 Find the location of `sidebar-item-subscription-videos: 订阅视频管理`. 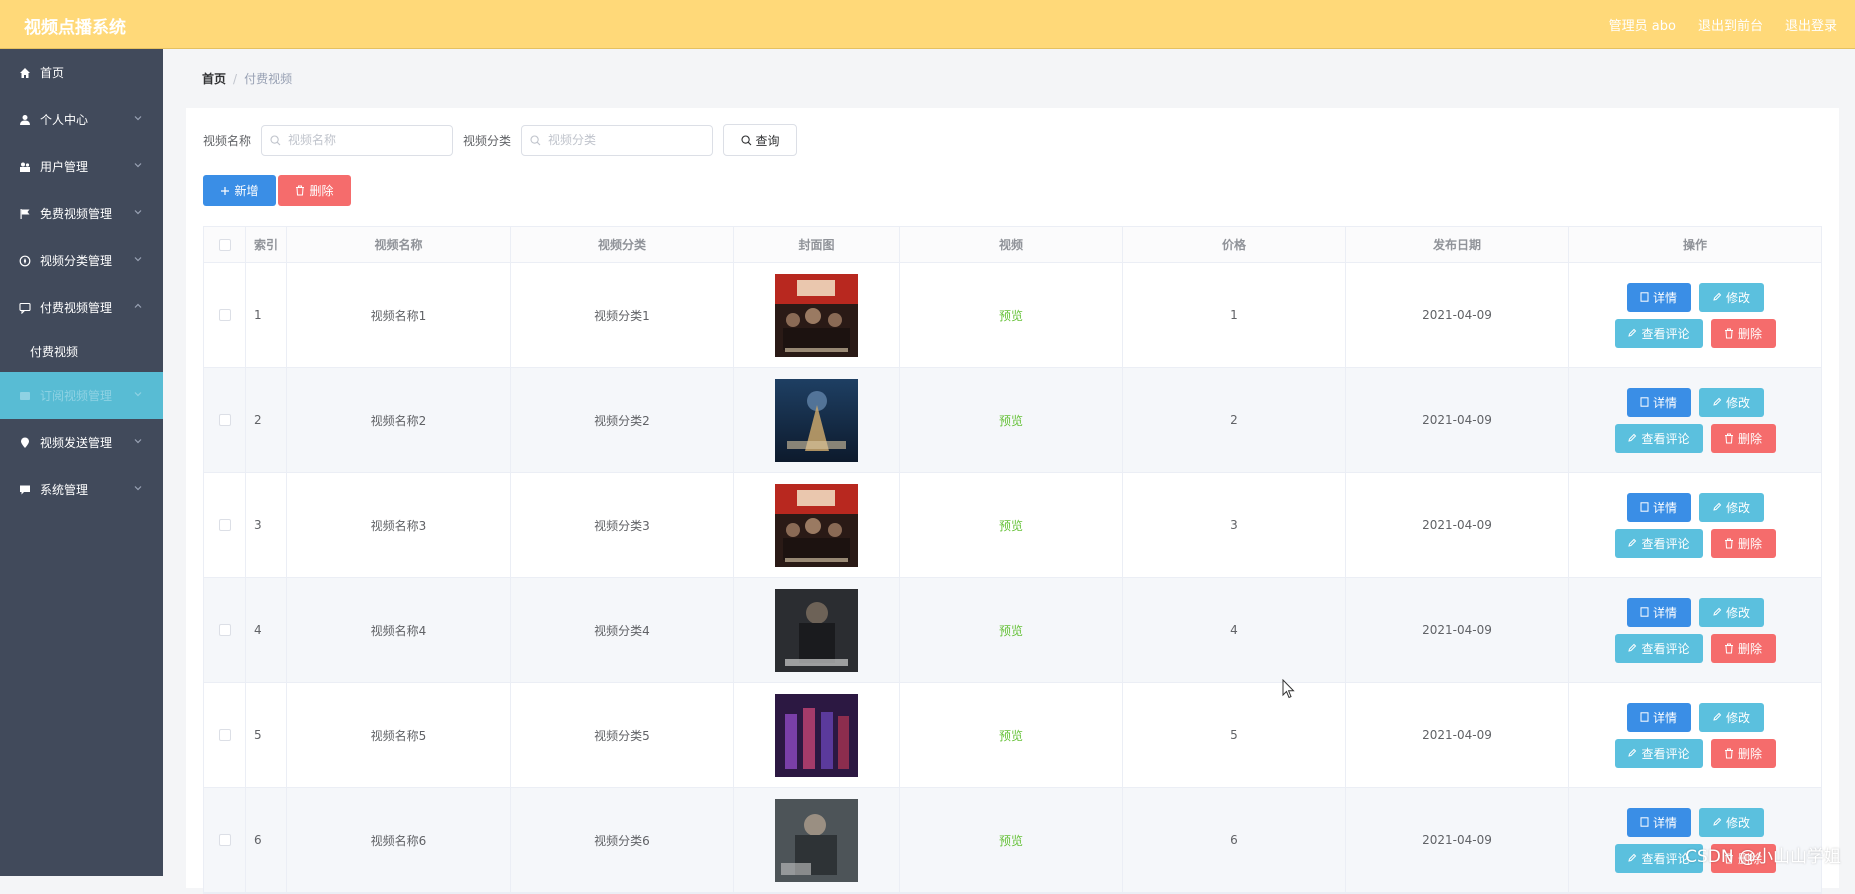

sidebar-item-subscription-videos: 订阅视频管理 is located at coordinates (81, 395).